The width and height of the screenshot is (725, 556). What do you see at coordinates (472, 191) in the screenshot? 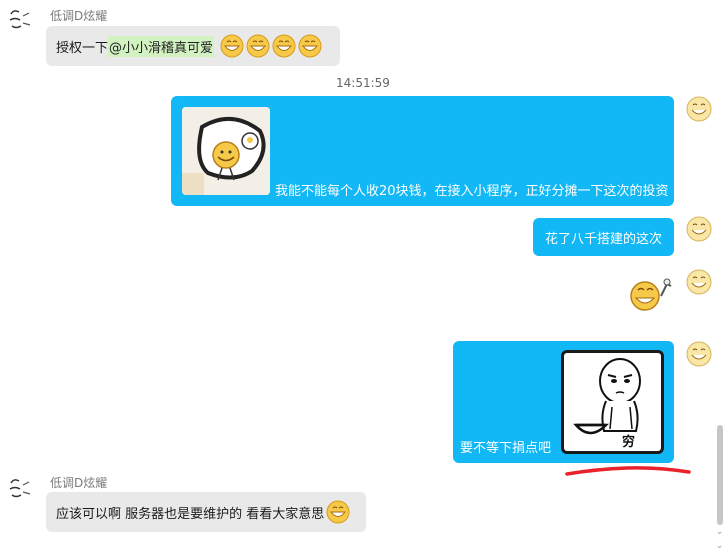
I see `message-text: 我能不能每个人收20块钱，在接入小程序，正好分摊一下这次的投资` at bounding box center [472, 191].